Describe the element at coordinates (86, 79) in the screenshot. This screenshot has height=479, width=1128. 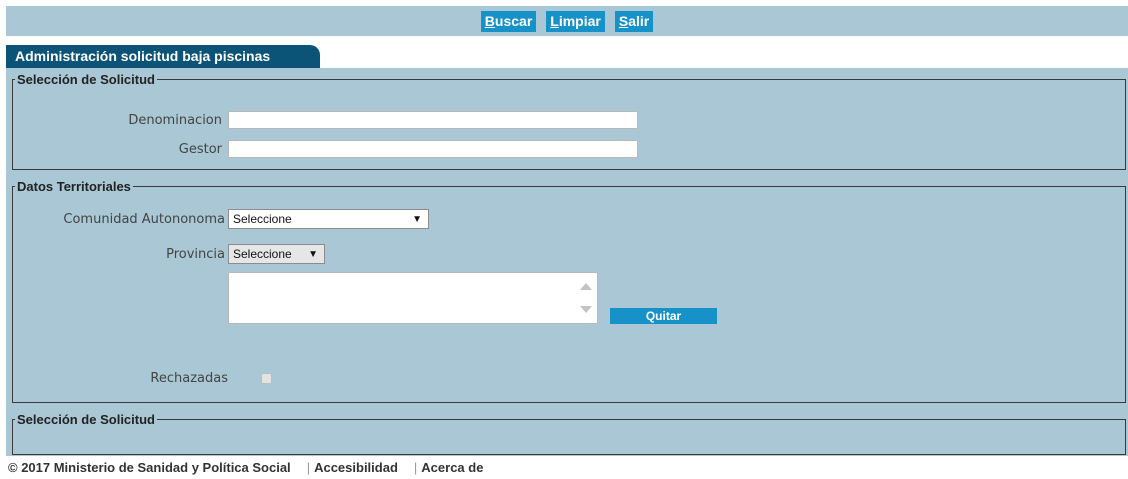
I see `seleccion-solicitud-legend: Selección de Solicitud` at that location.